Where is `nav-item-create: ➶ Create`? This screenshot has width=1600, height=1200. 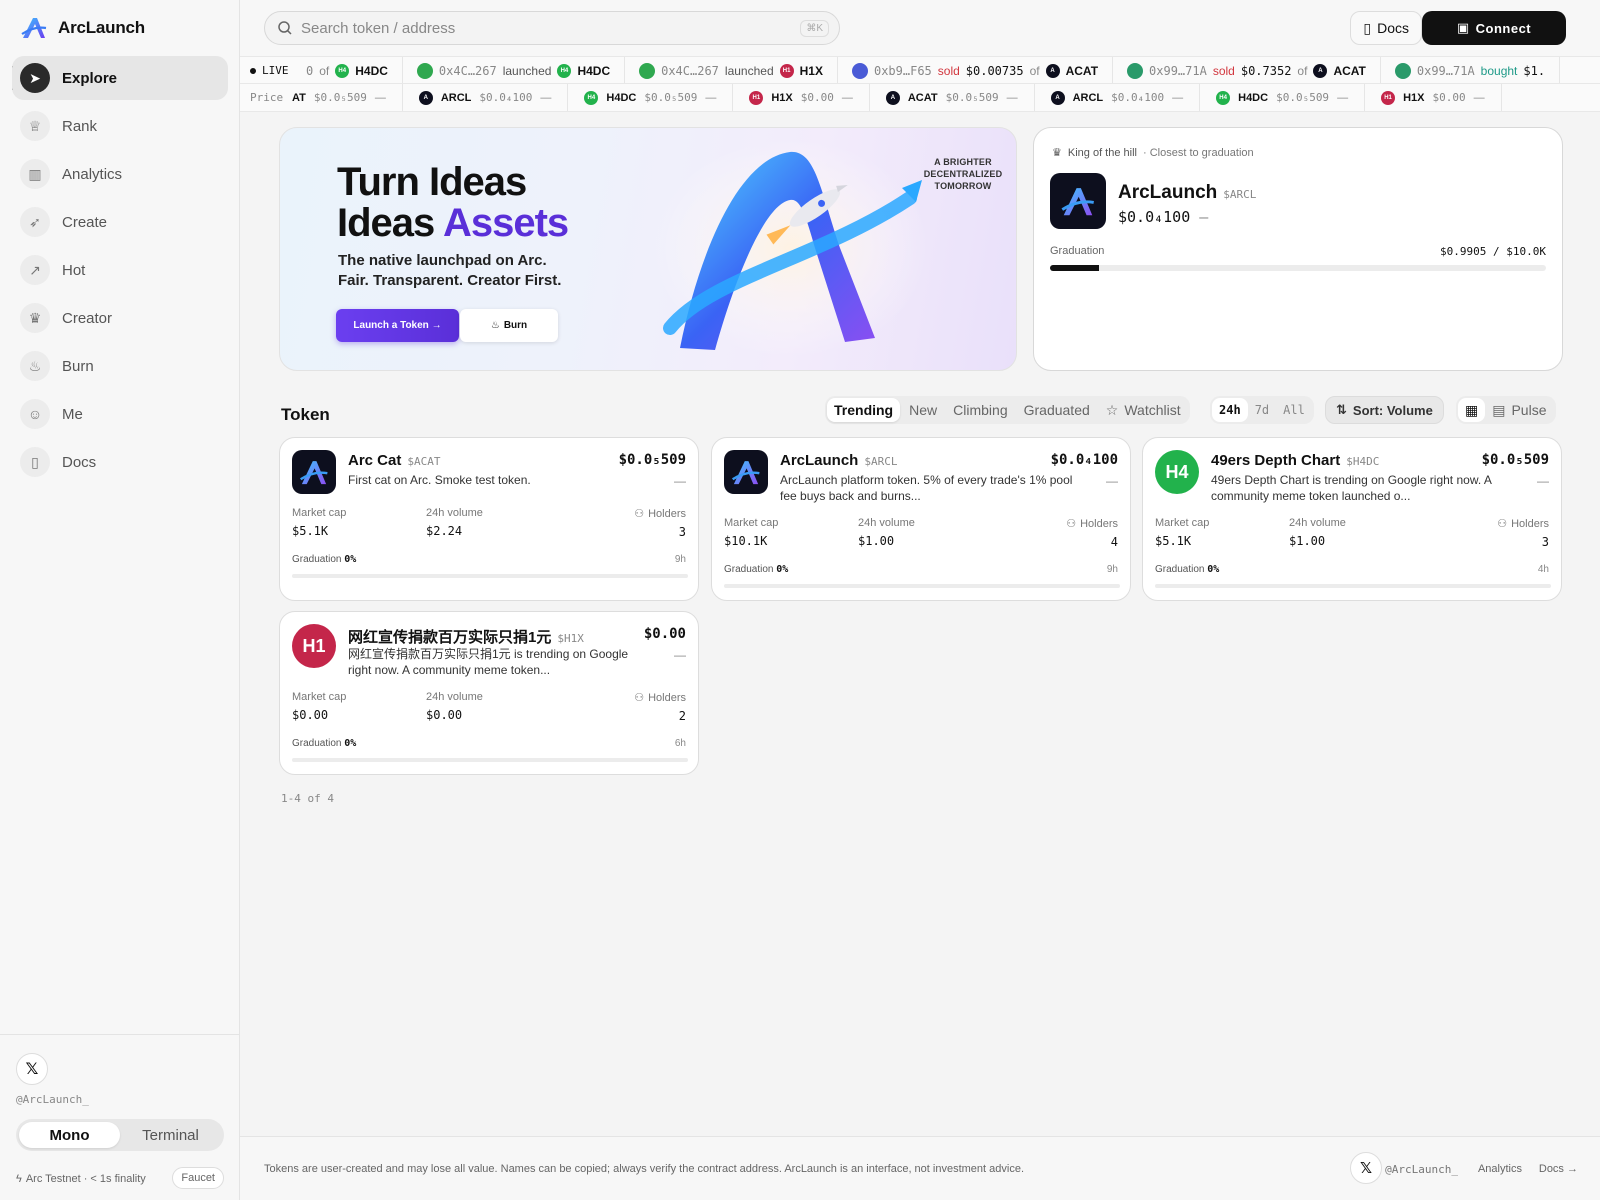 nav-item-create: ➶ Create is located at coordinates (120, 222).